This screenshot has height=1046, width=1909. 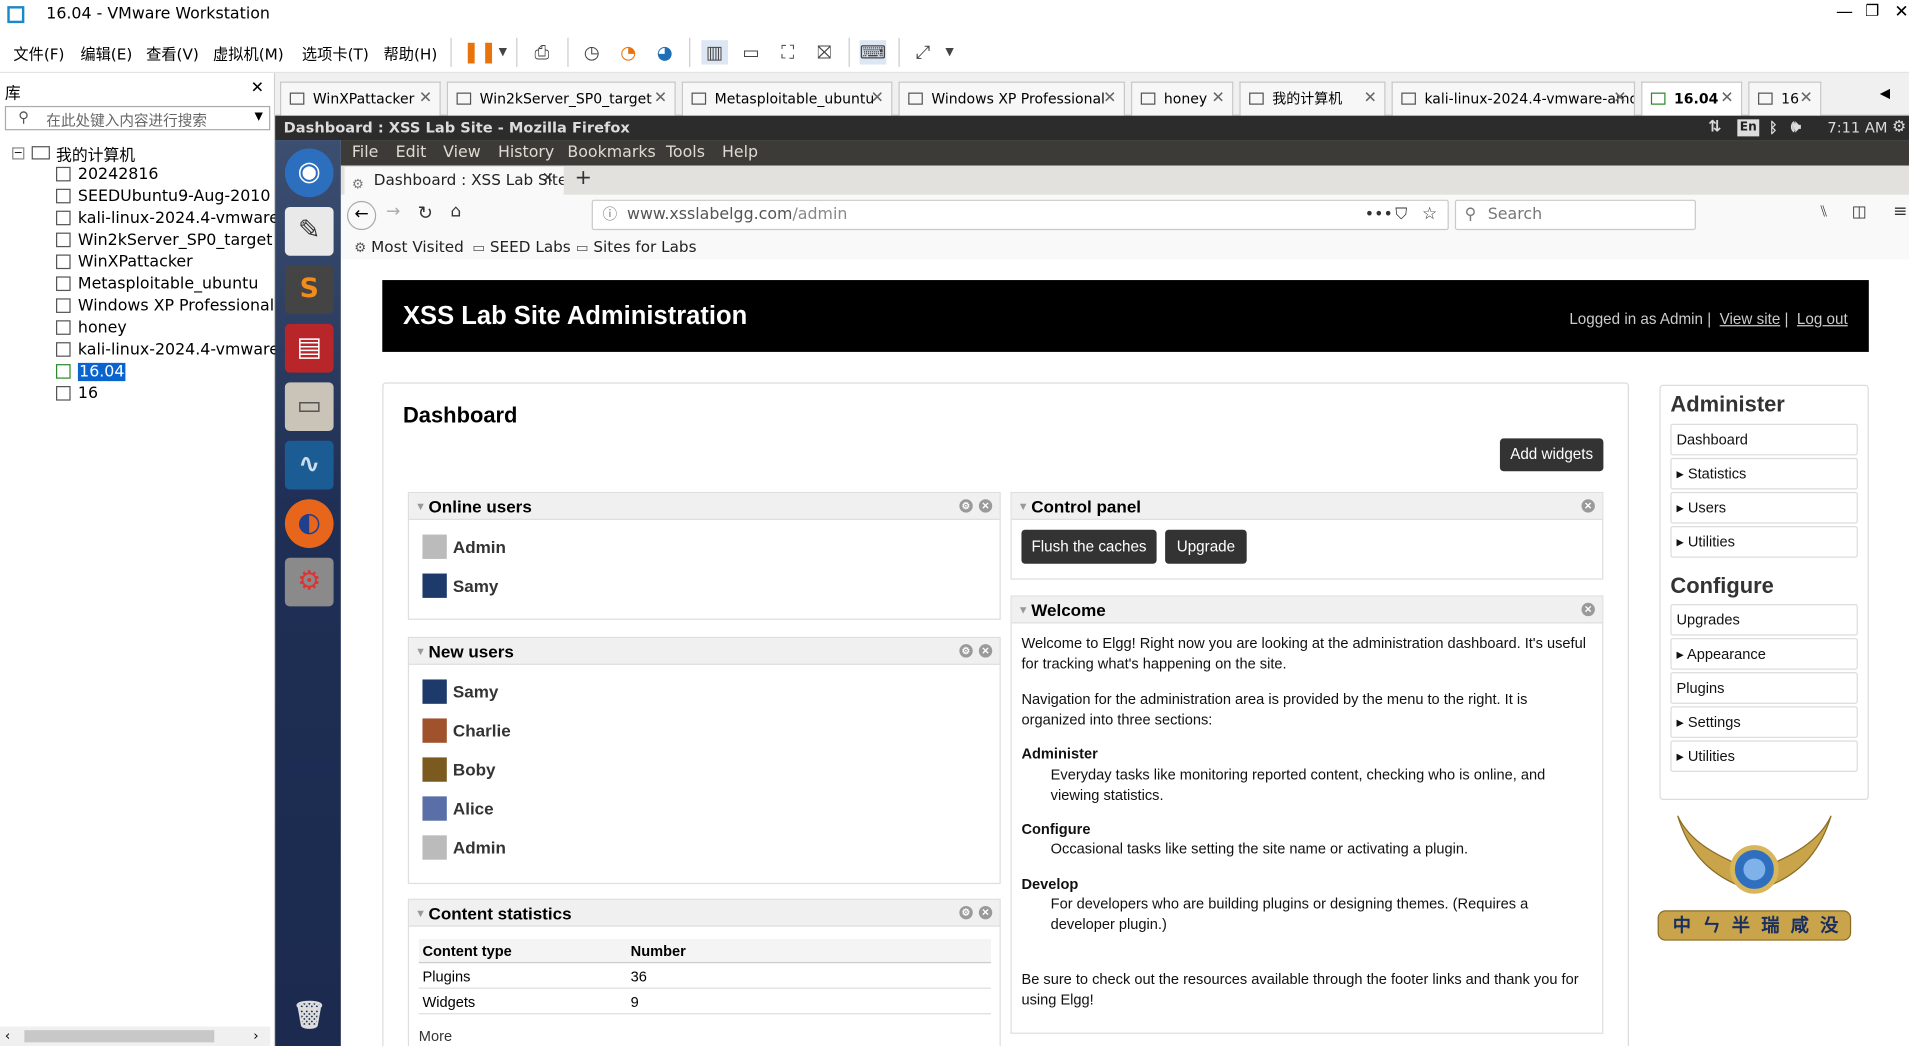 What do you see at coordinates (715, 52) in the screenshot?
I see `library-view-icon: ▥` at bounding box center [715, 52].